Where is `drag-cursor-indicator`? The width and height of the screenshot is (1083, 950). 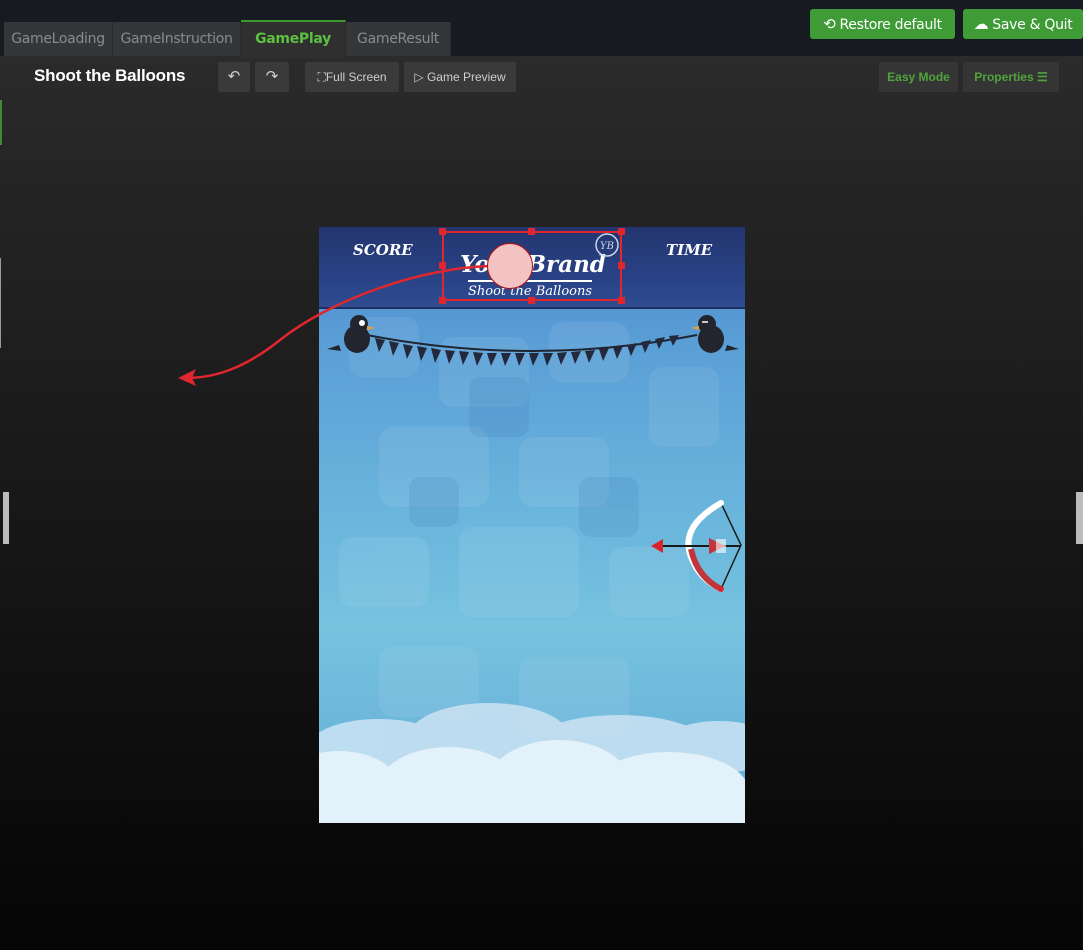
drag-cursor-indicator is located at coordinates (510, 266).